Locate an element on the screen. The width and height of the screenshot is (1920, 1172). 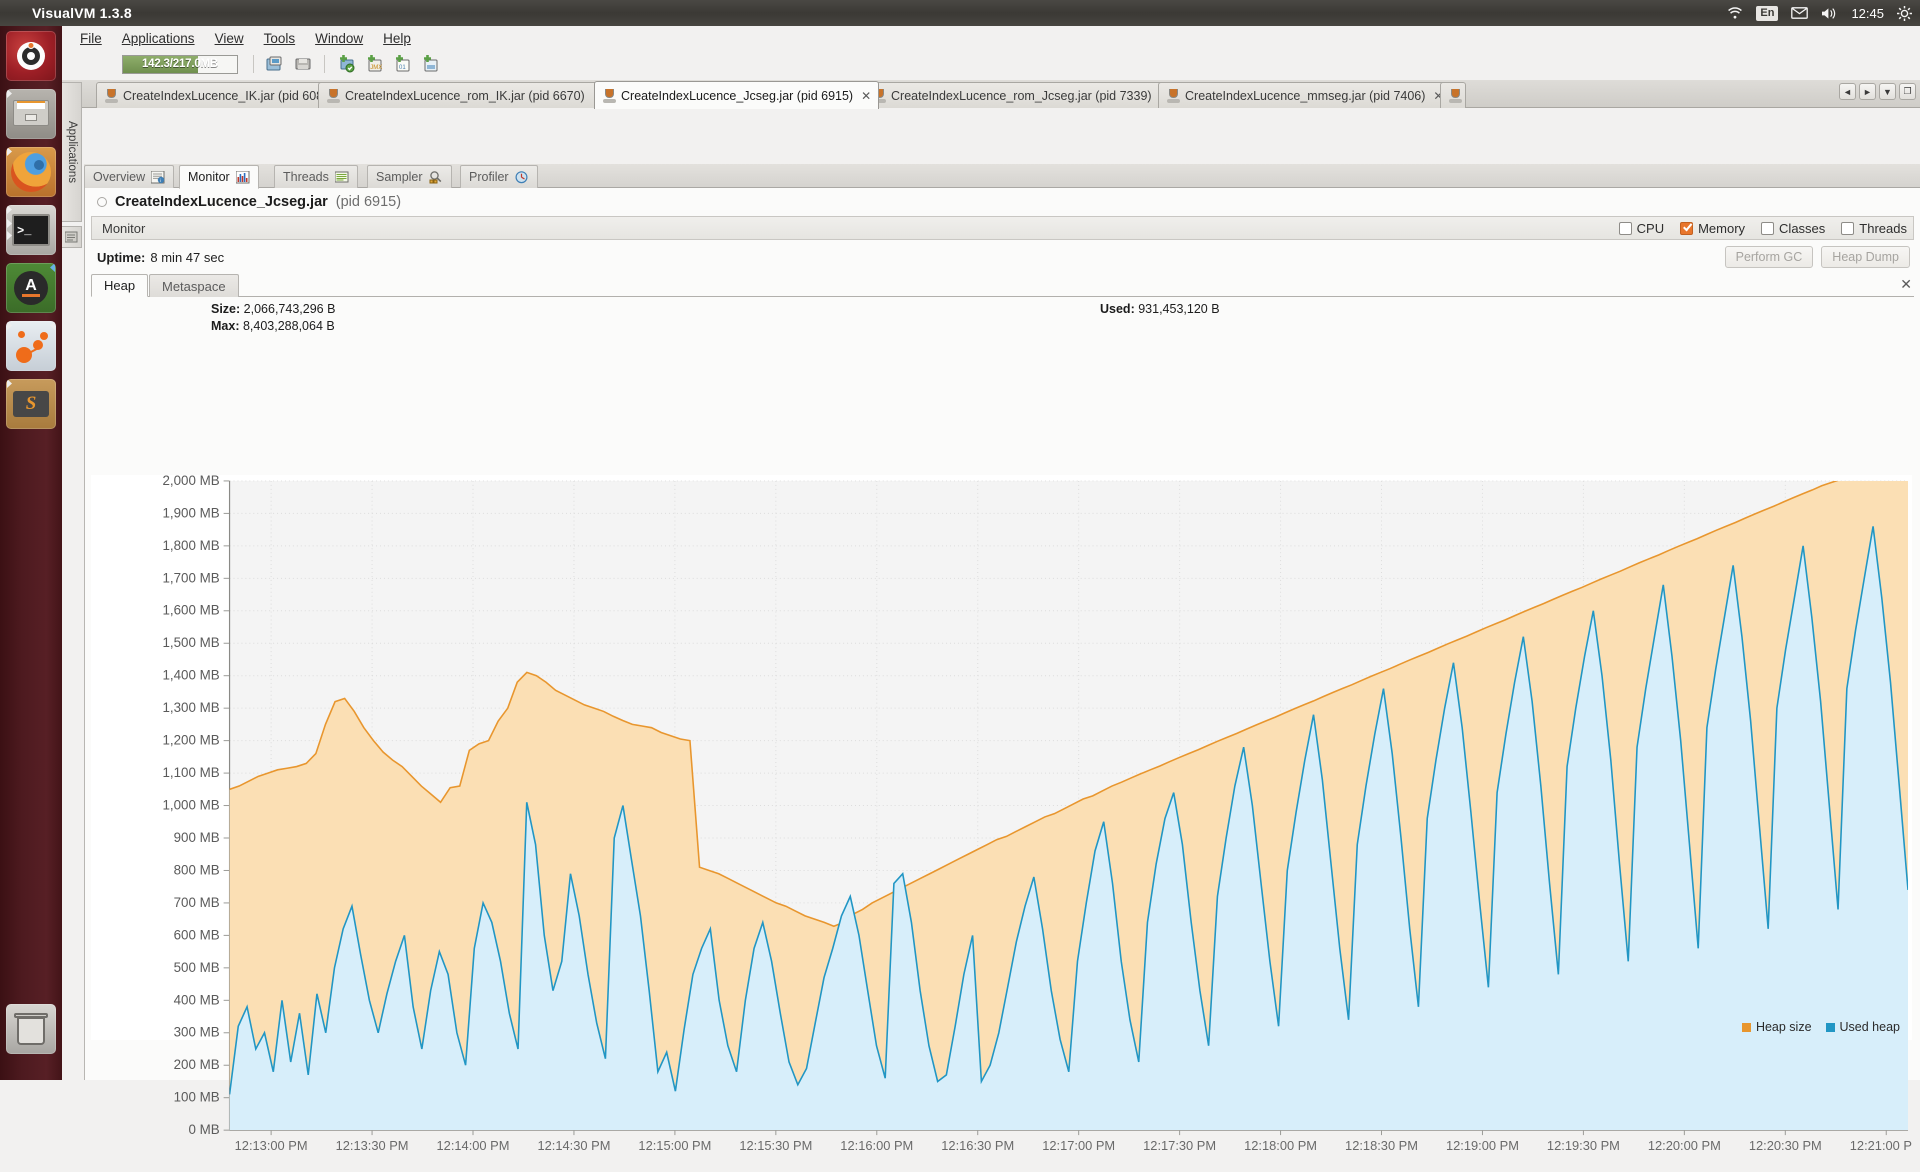
add-remote-host-icon: 01 is located at coordinates (402, 64).